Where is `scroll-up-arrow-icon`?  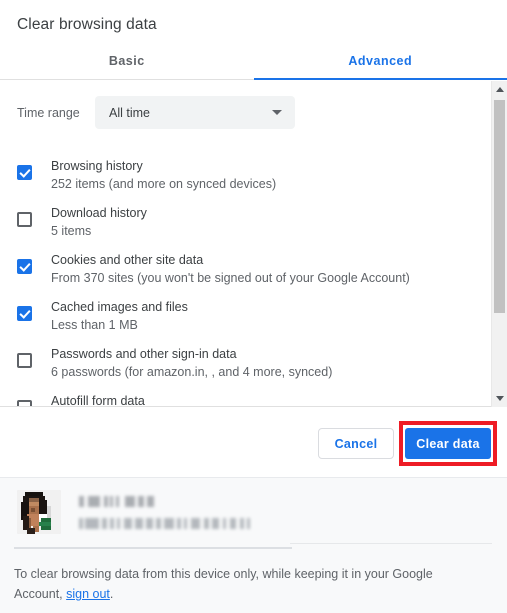 scroll-up-arrow-icon is located at coordinates (499, 89).